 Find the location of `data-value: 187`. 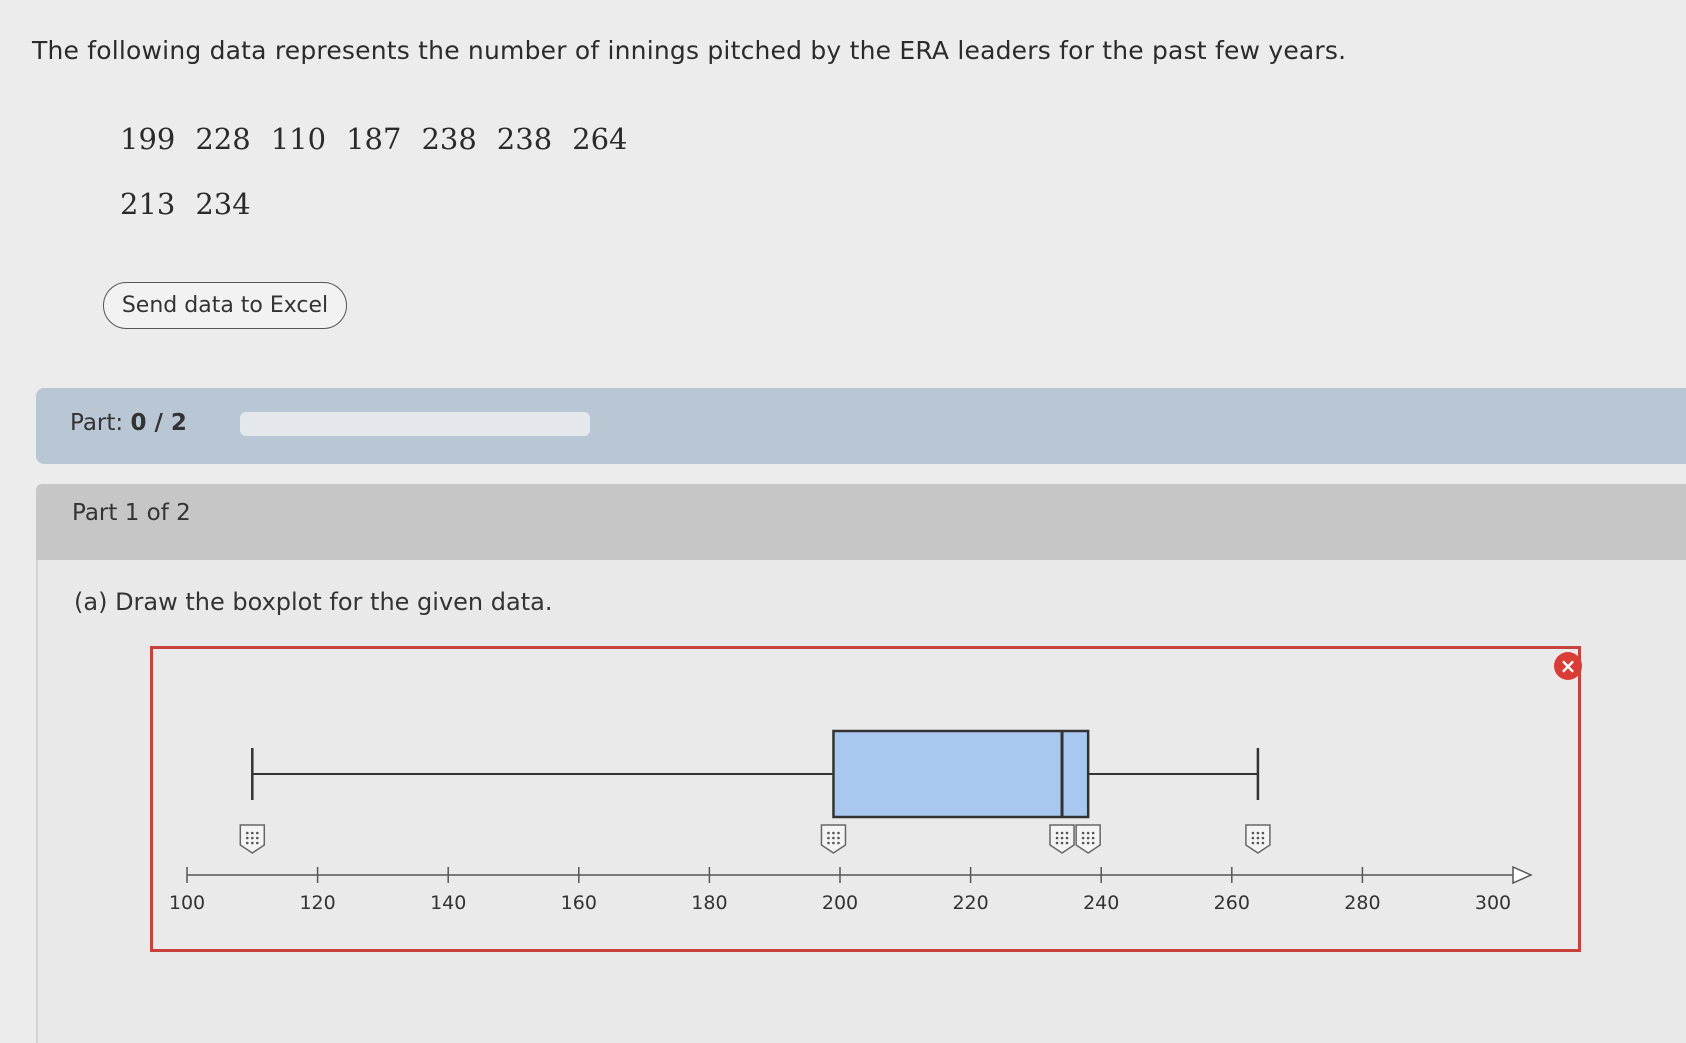

data-value: 187 is located at coordinates (374, 139).